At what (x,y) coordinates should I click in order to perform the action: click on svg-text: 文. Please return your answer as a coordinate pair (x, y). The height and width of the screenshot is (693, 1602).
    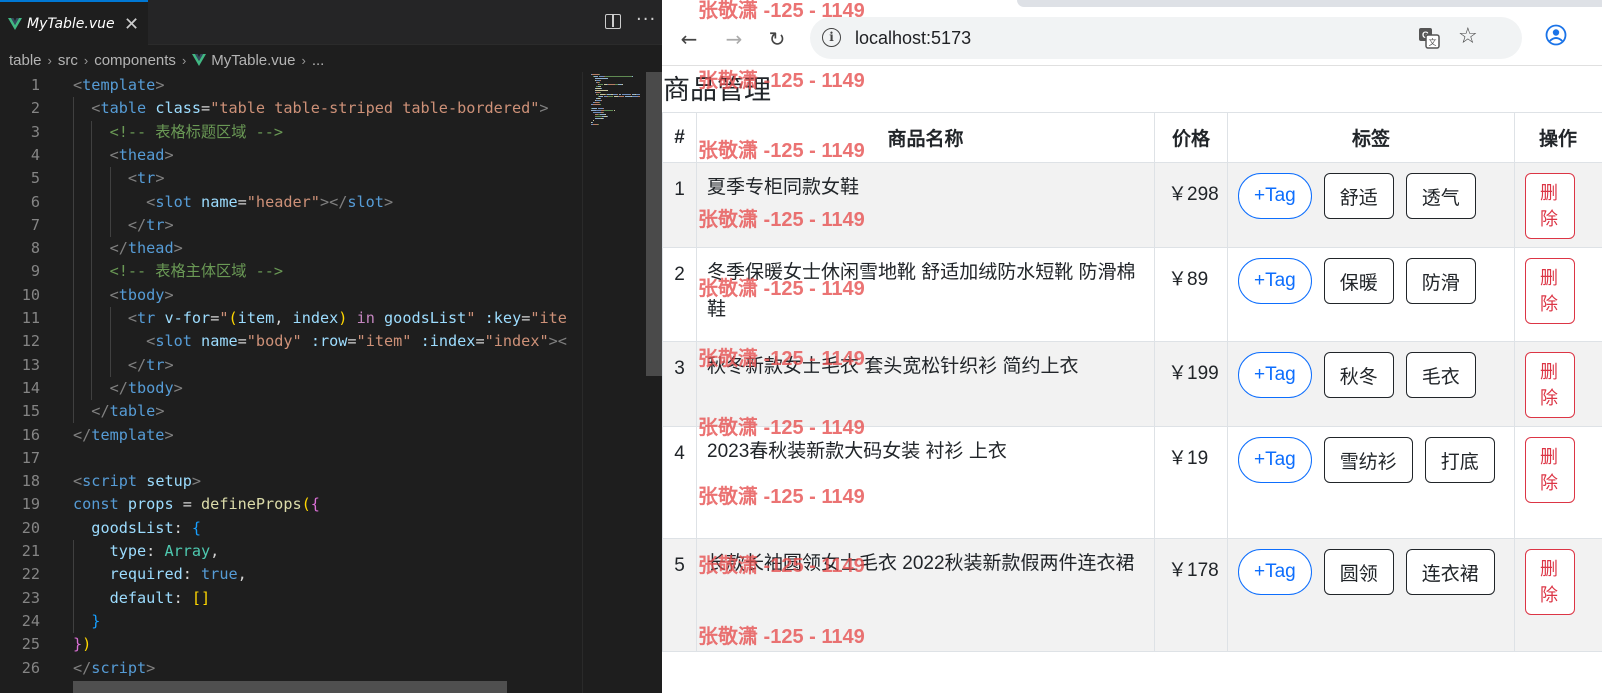
    Looking at the image, I should click on (1433, 42).